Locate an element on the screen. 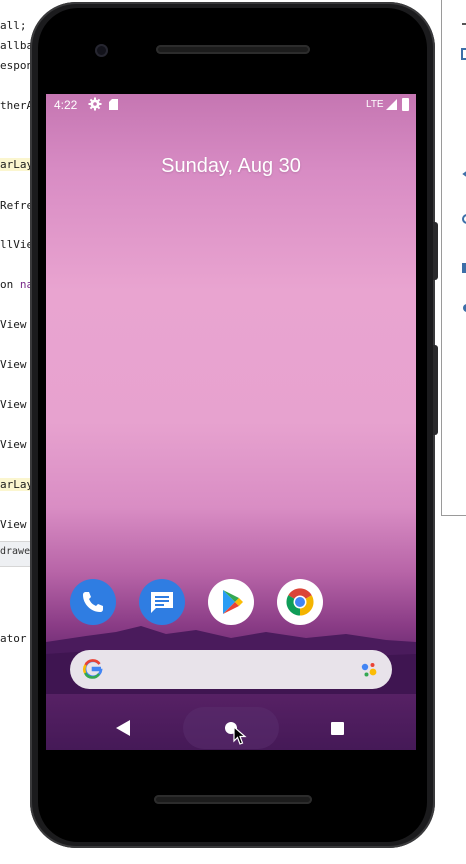 This screenshot has height=864, width=466. earpiece-speaker is located at coordinates (233, 49).